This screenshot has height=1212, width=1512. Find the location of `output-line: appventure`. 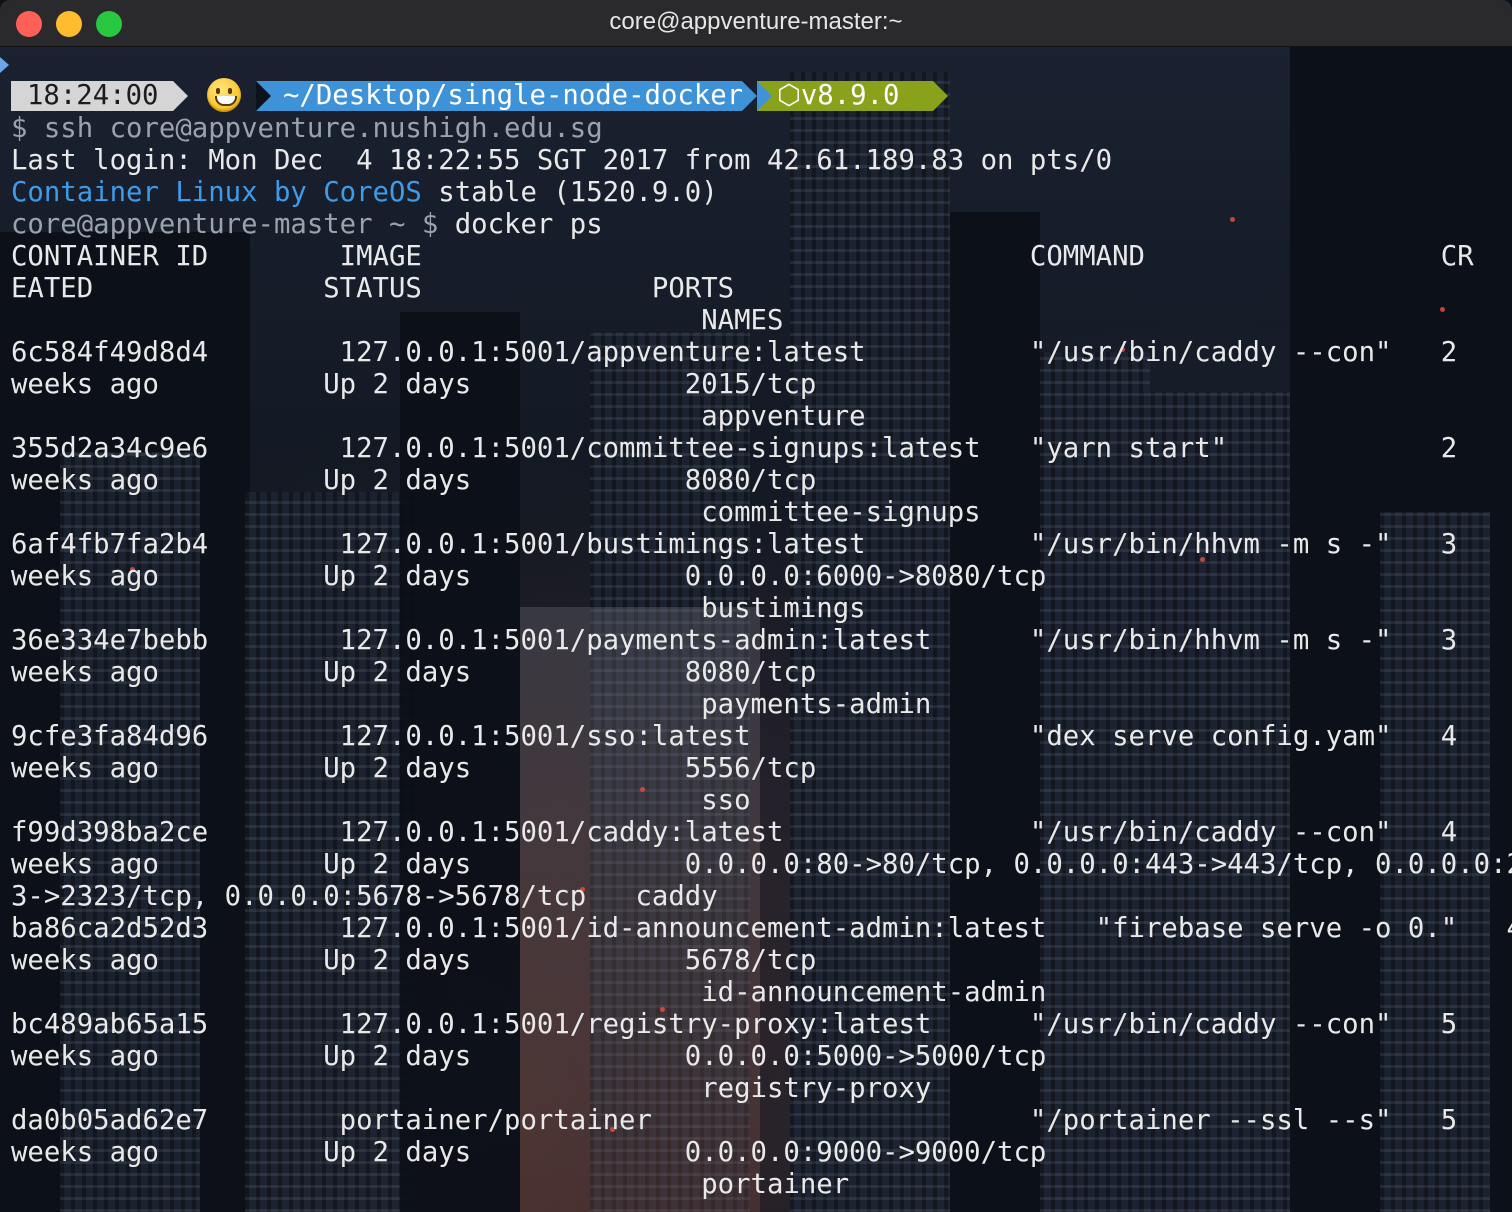

output-line: appventure is located at coordinates (438, 416).